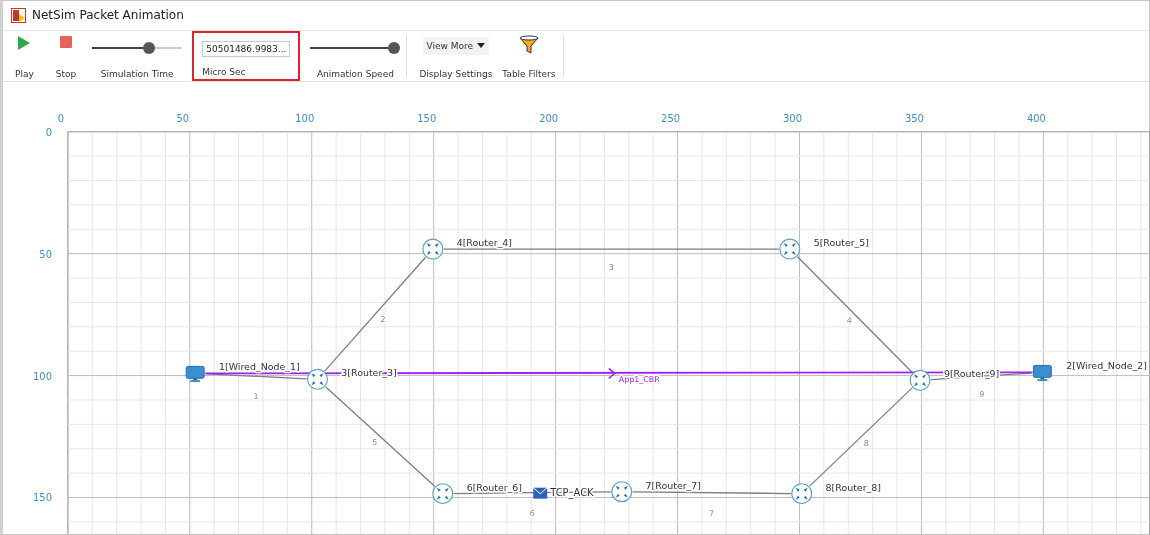  What do you see at coordinates (456, 45) in the screenshot?
I see `view-more-dropdown: View More` at bounding box center [456, 45].